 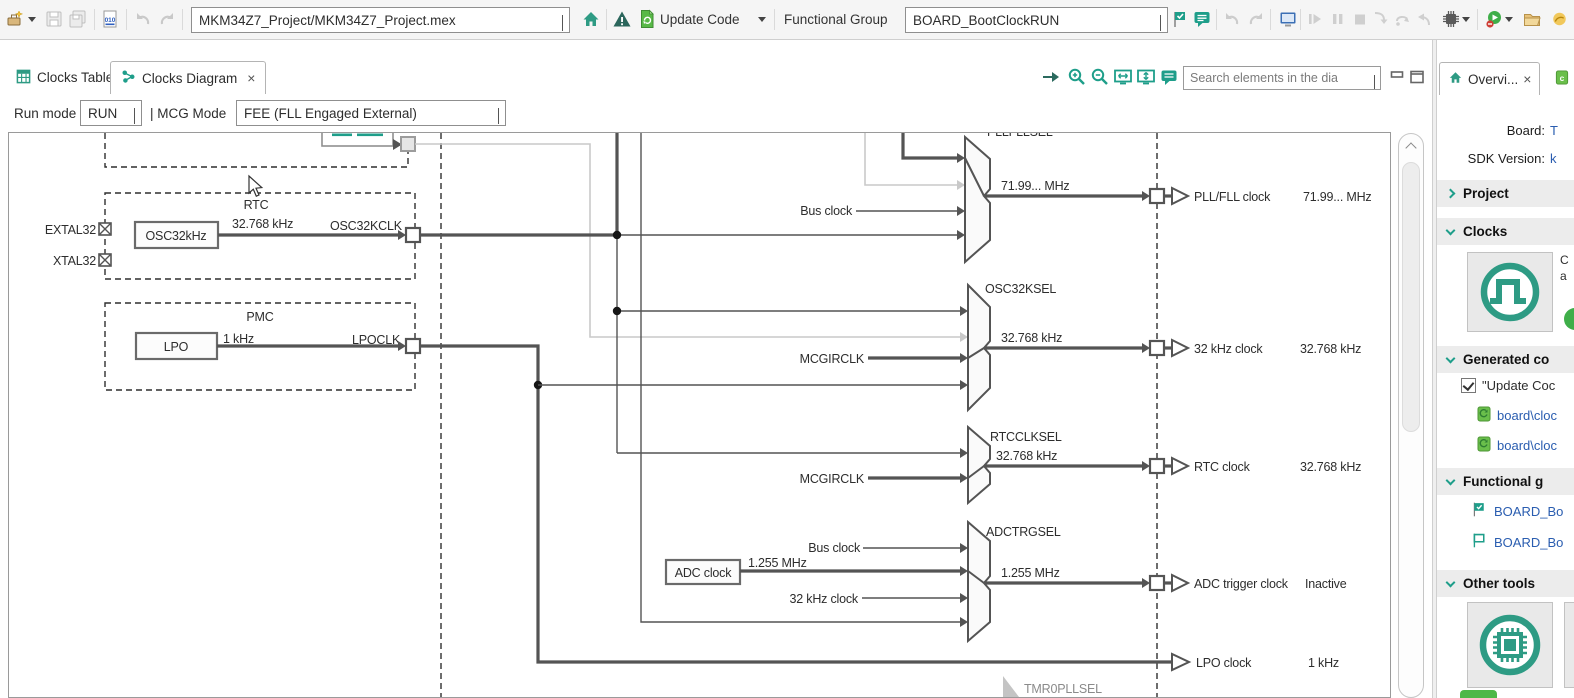 I want to click on run-tool-icon, so click(x=1494, y=19).